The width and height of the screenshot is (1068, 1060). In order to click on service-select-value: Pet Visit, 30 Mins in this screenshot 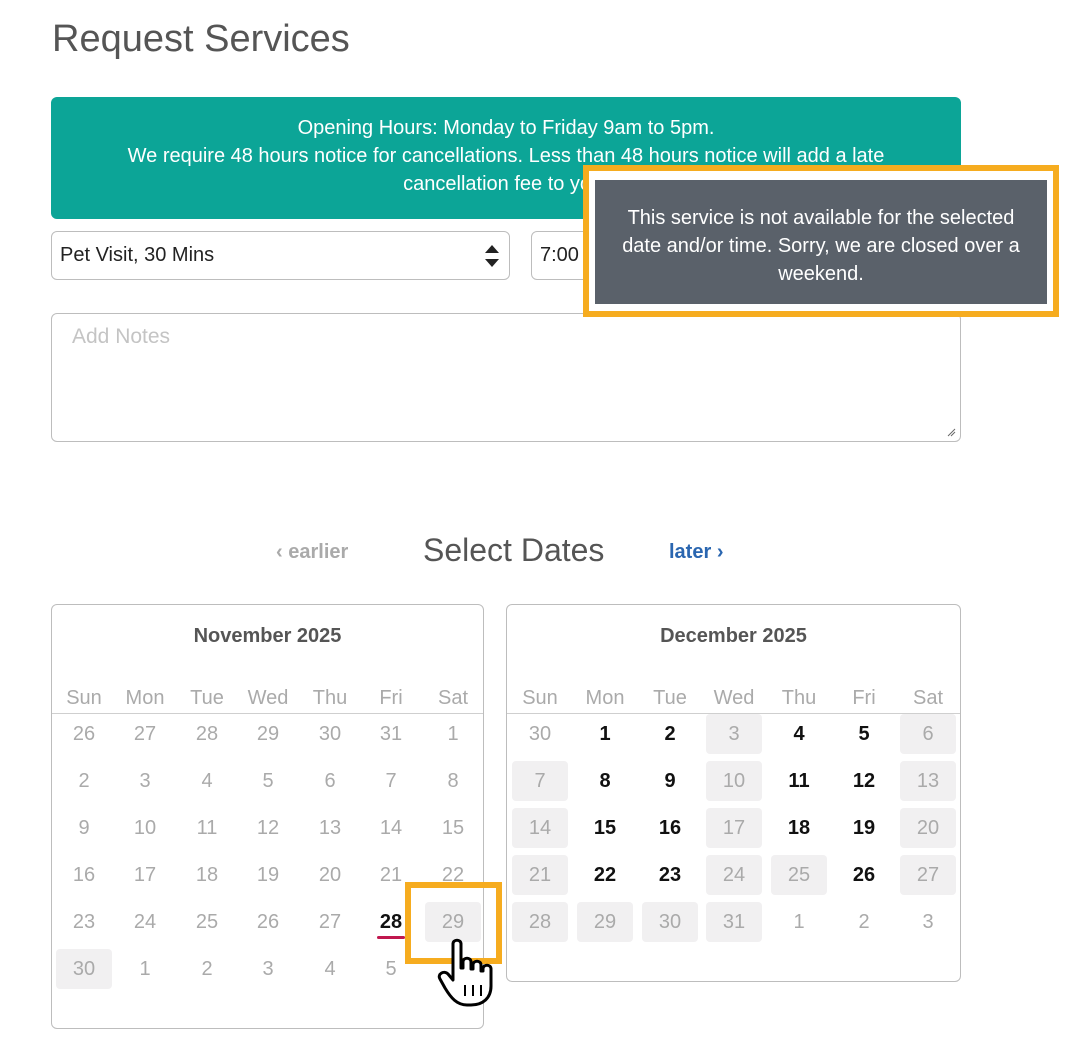, I will do `click(137, 255)`.